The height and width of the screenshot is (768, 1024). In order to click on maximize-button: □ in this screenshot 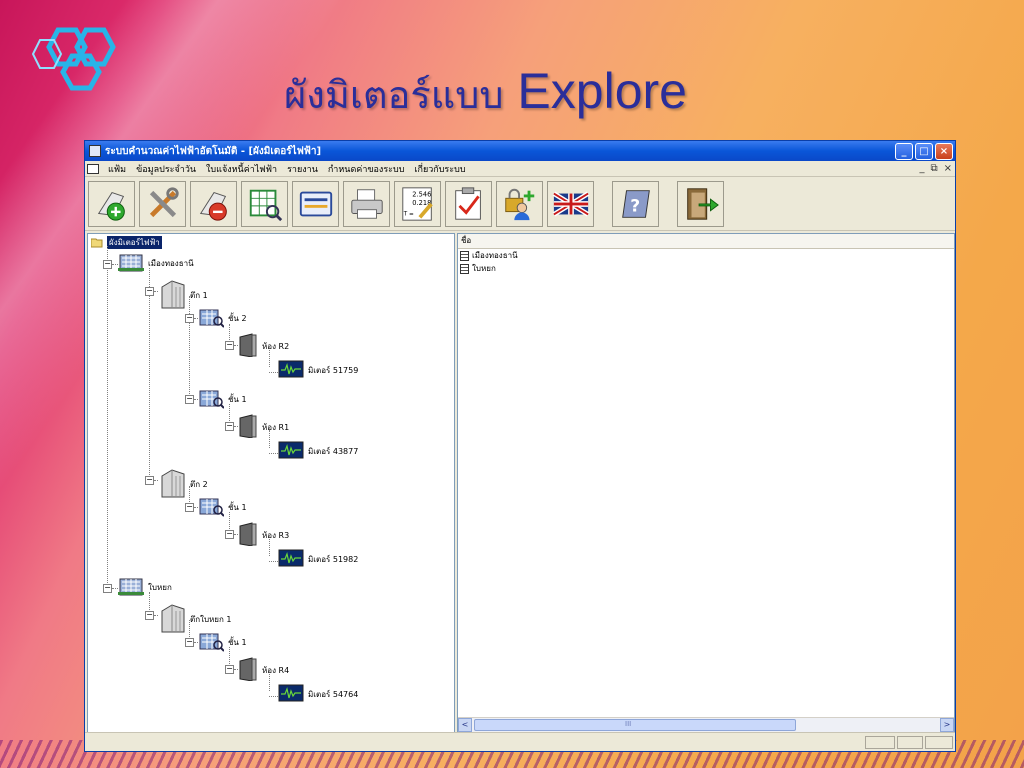, I will do `click(924, 151)`.